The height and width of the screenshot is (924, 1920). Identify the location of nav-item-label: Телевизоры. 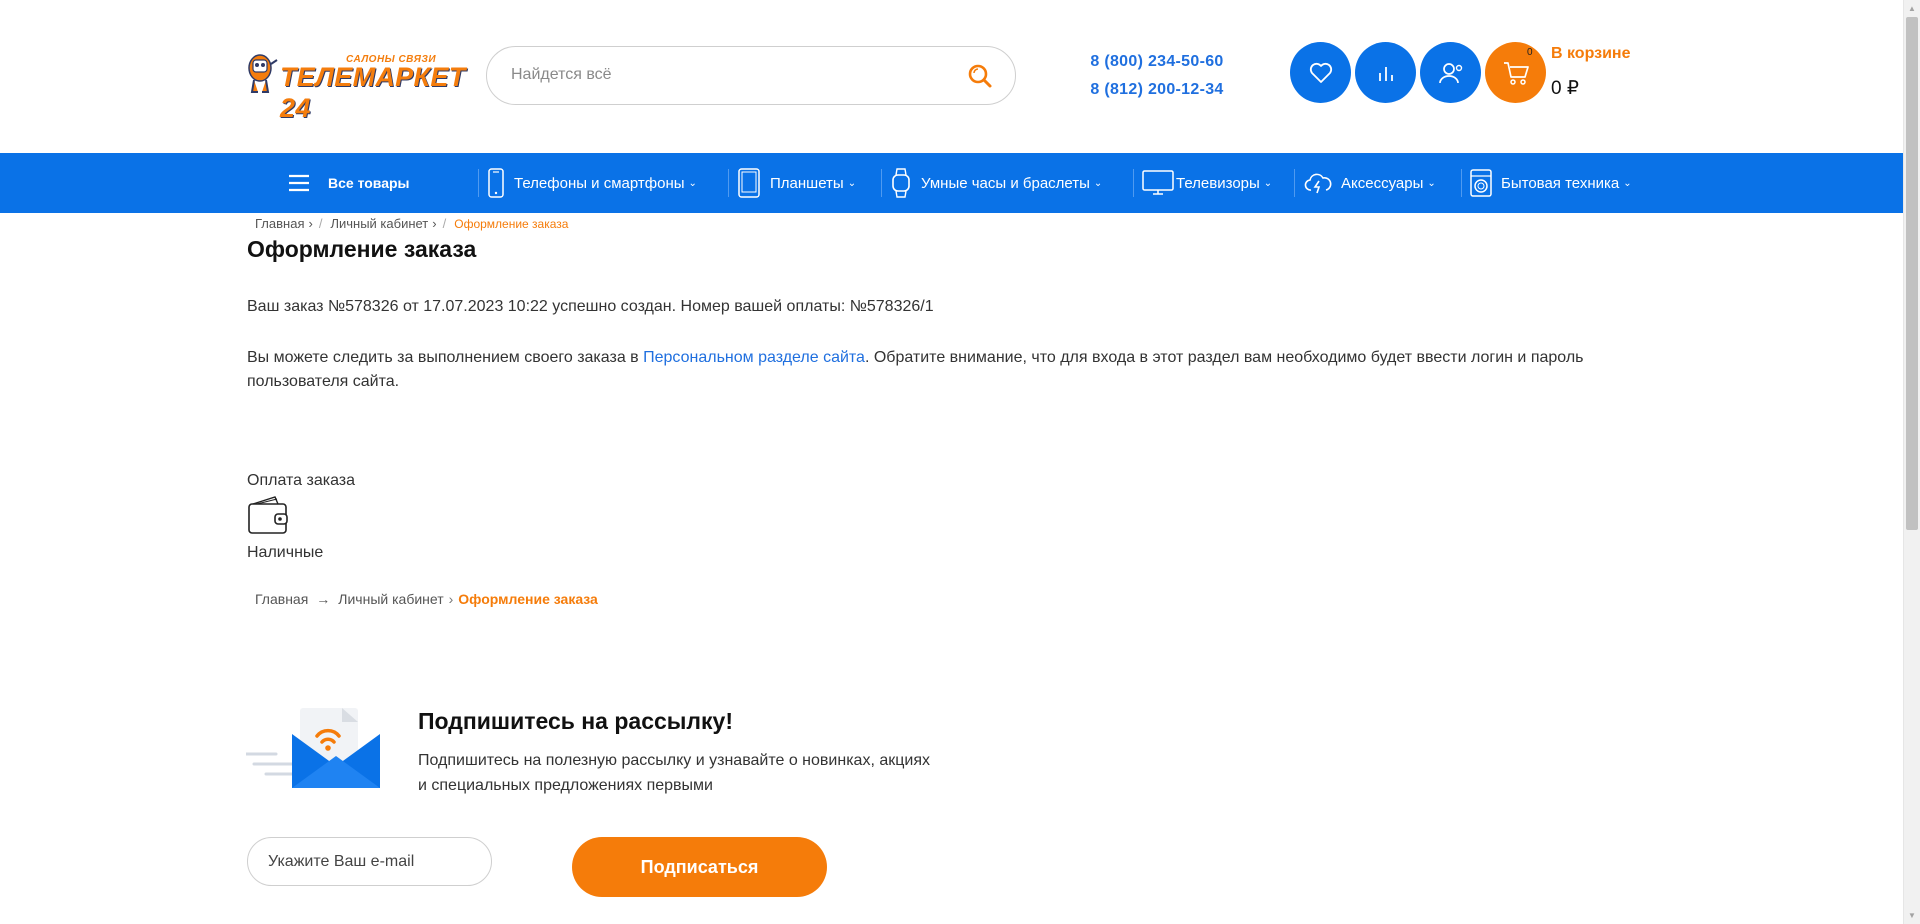
(1218, 183).